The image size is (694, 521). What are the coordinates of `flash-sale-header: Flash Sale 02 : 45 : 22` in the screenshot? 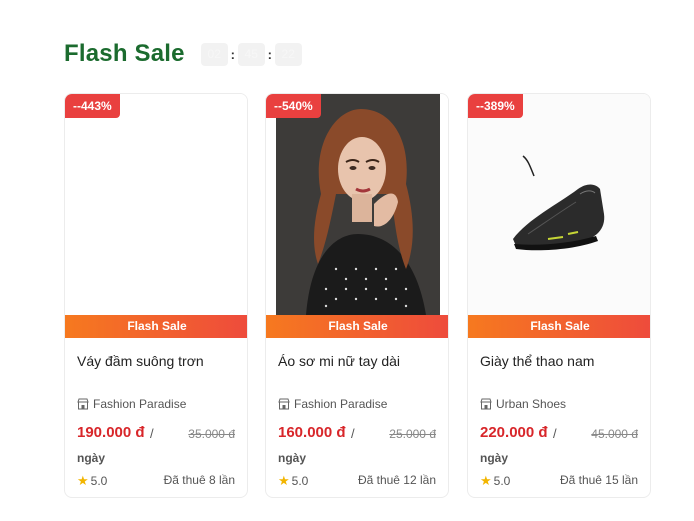 It's located at (183, 54).